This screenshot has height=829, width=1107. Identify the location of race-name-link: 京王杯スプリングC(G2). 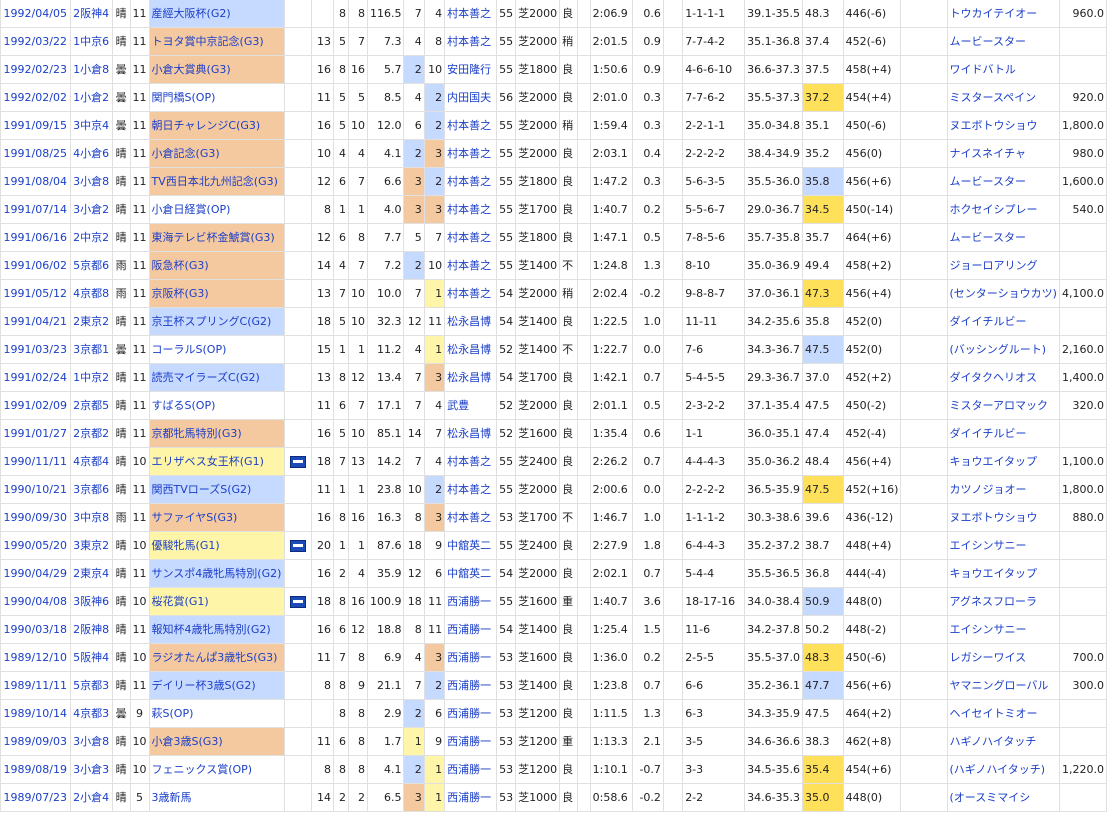
(217, 321).